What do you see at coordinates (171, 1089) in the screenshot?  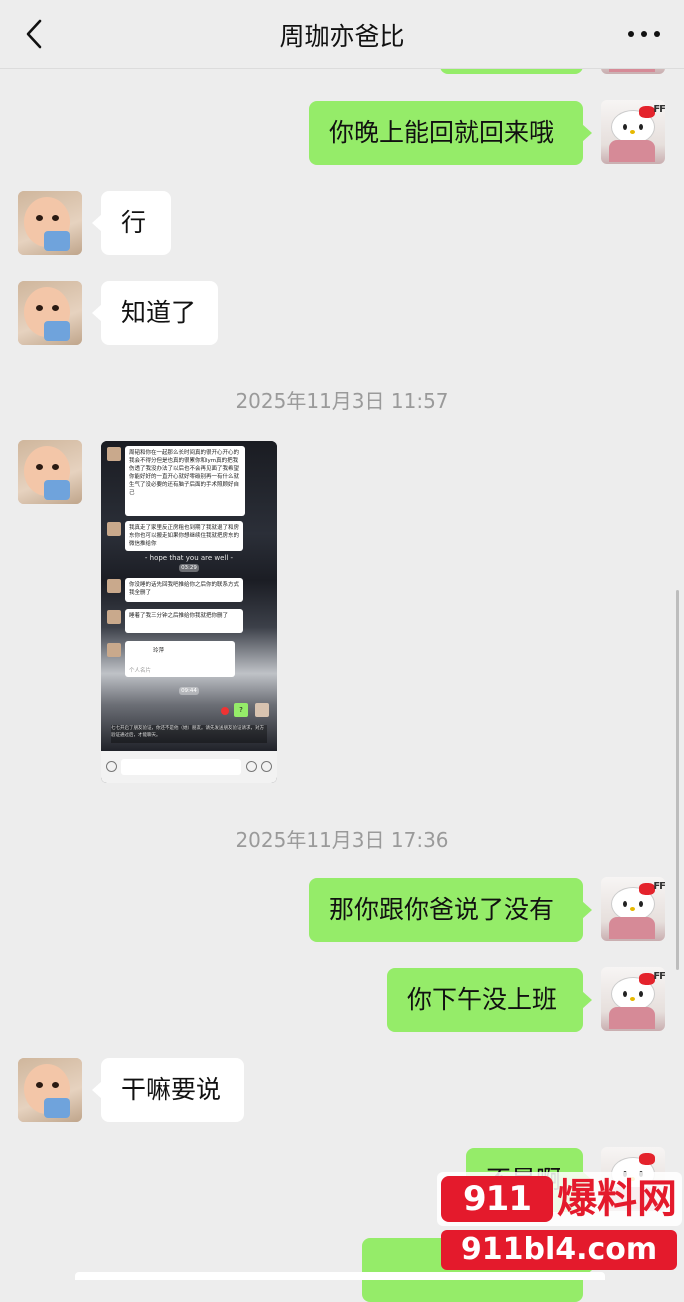 I see `message-text: 干嘛要说` at bounding box center [171, 1089].